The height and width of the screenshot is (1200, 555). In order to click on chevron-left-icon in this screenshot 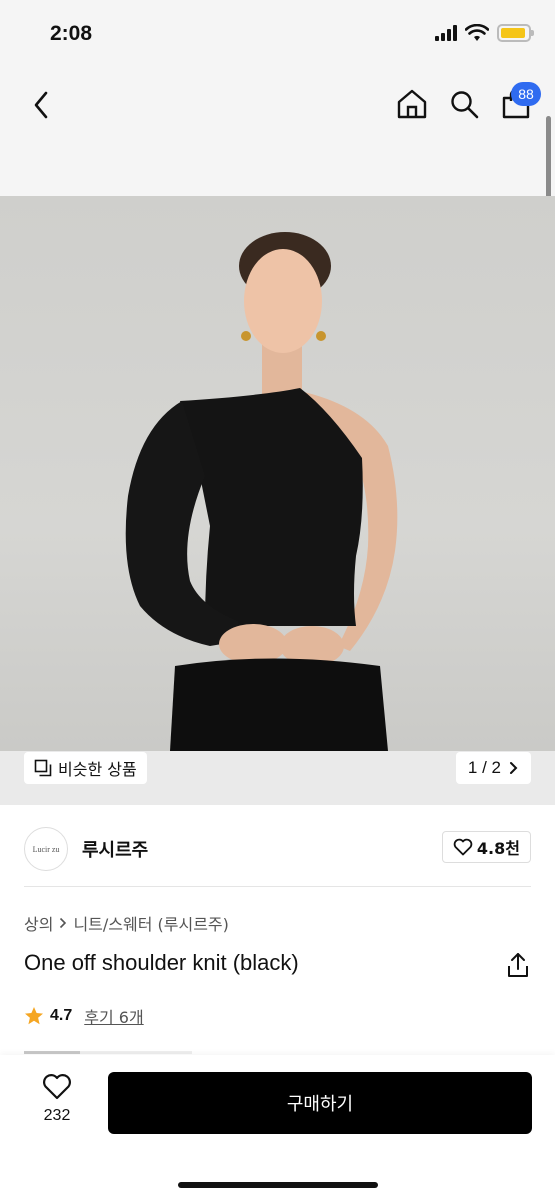, I will do `click(41, 105)`.